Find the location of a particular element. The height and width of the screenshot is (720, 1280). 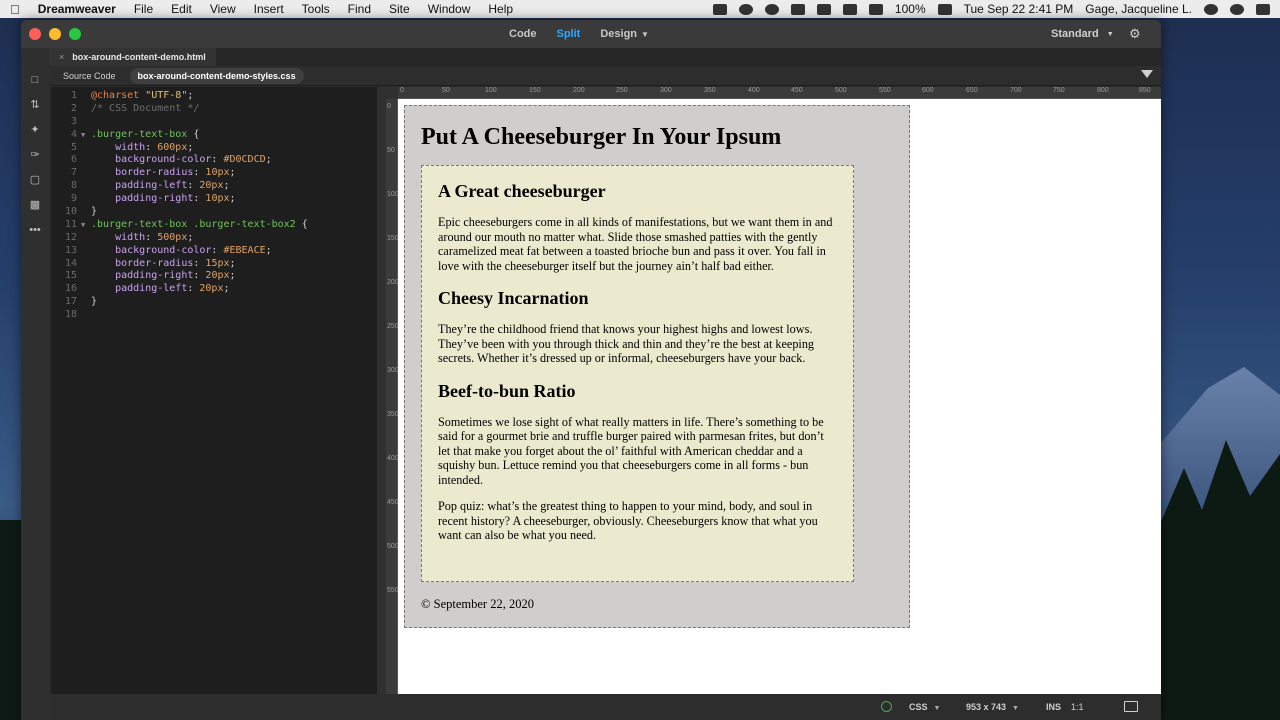

wifi-icon is located at coordinates (823, 9).